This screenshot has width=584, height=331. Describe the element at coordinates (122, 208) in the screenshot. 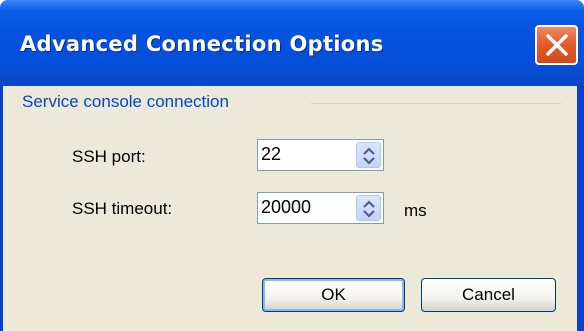

I see `ssh-timeout-label: SSH timeout:` at that location.